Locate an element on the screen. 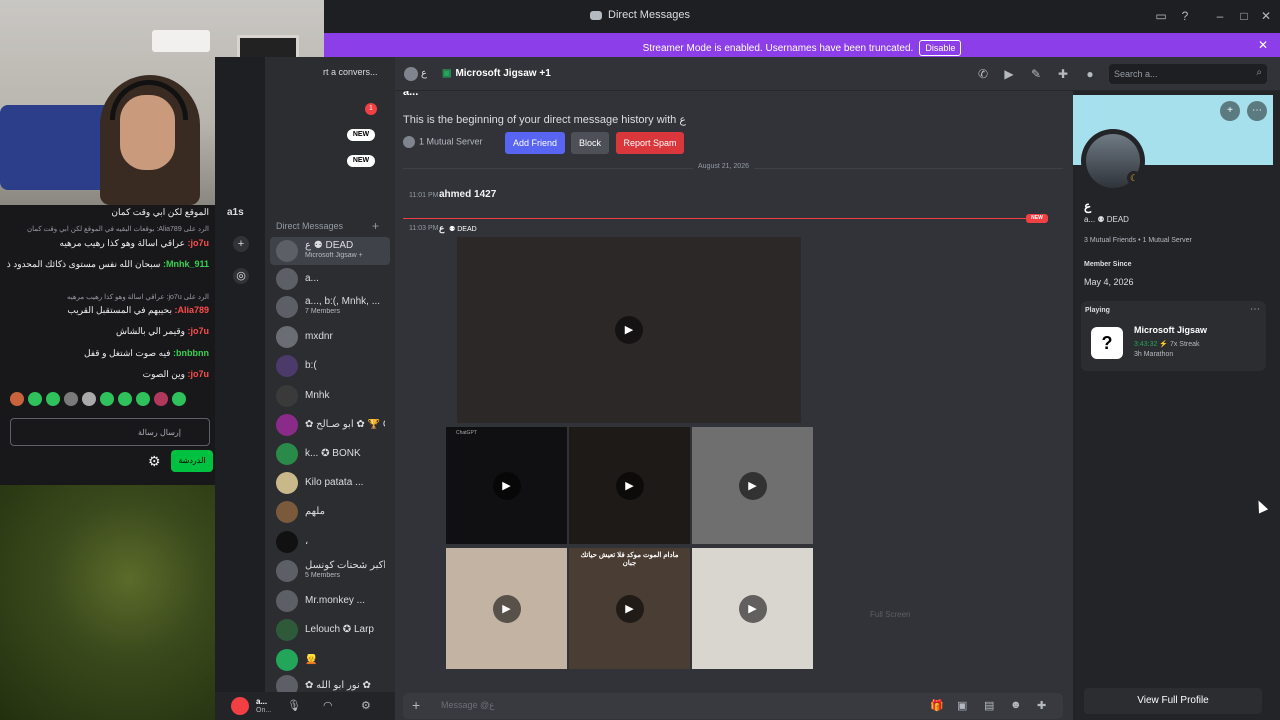 This screenshot has width=1280, height=720. mutual-servers: 1 Mutual Server is located at coordinates (443, 142).